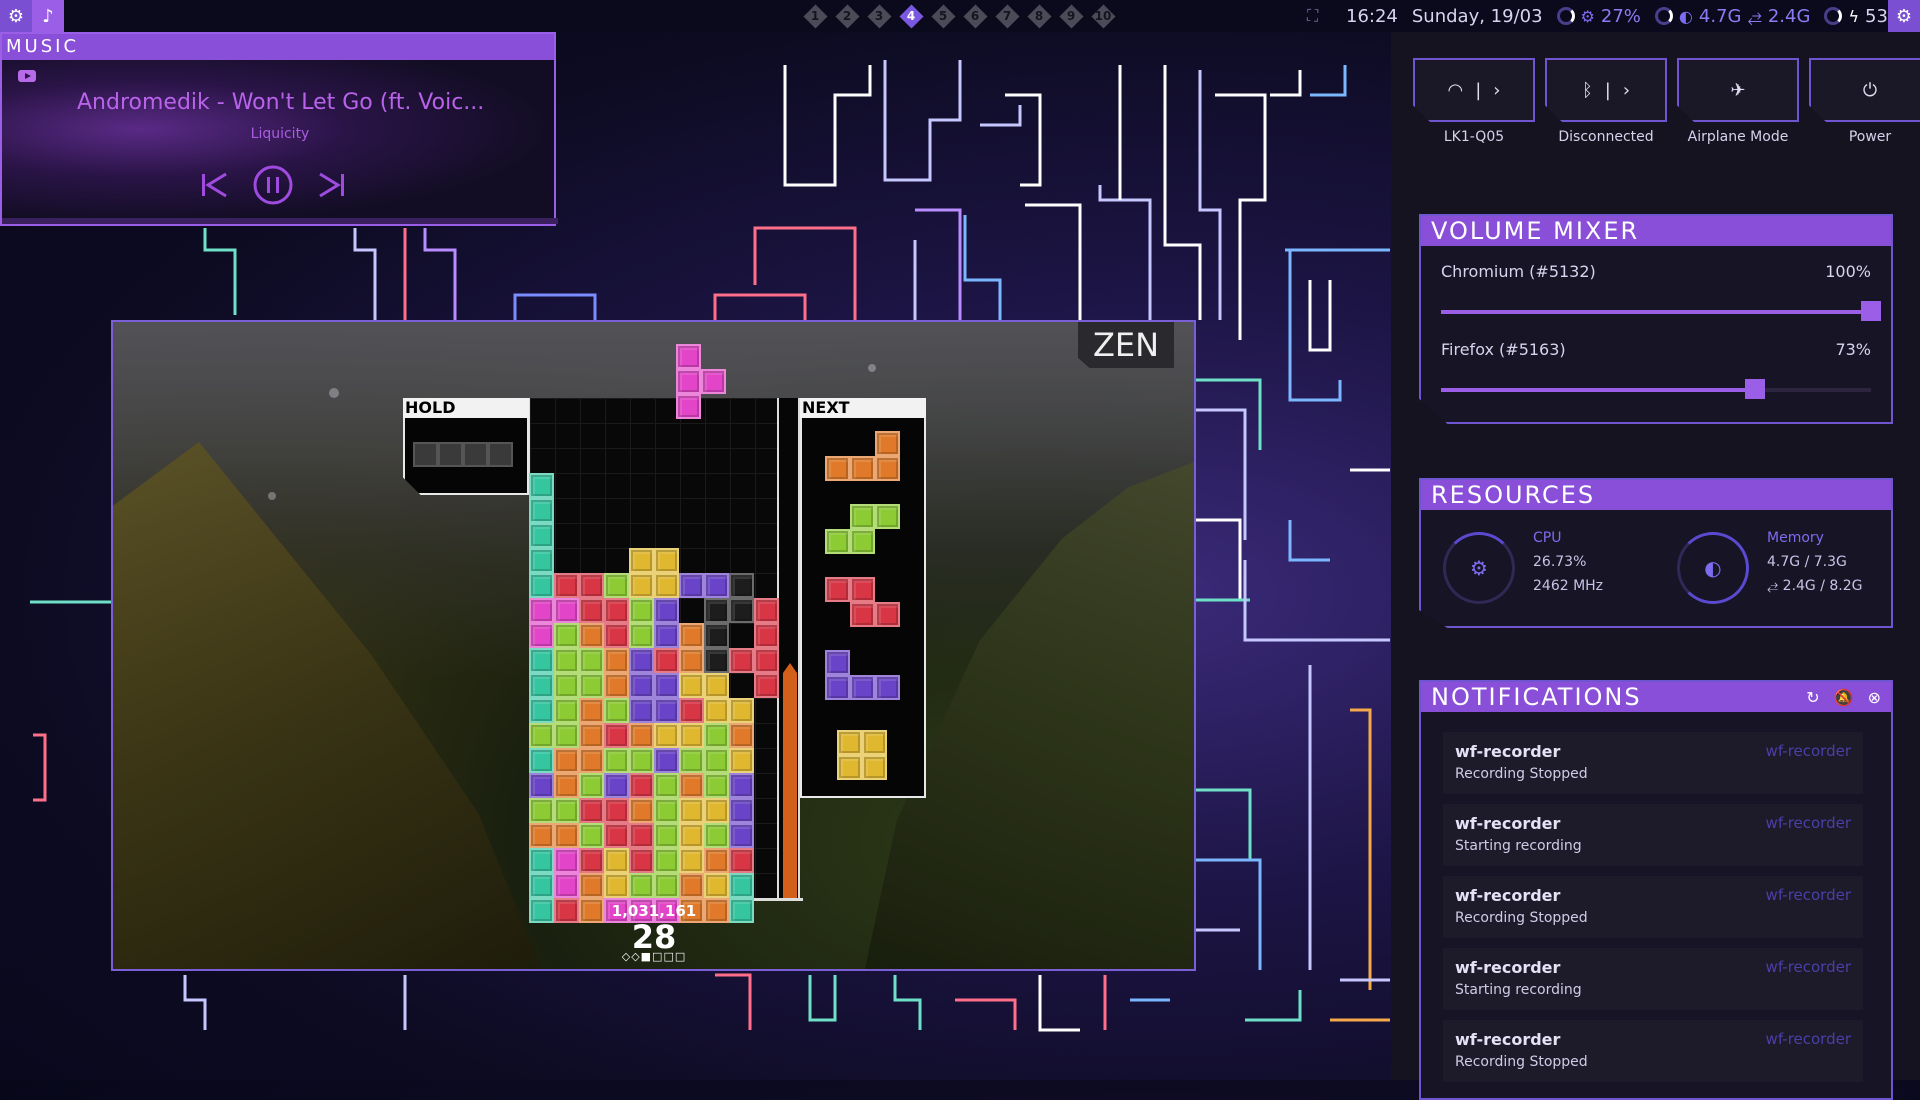 This screenshot has width=1920, height=1100. I want to click on bell-off-icon: 🔕, so click(1844, 697).